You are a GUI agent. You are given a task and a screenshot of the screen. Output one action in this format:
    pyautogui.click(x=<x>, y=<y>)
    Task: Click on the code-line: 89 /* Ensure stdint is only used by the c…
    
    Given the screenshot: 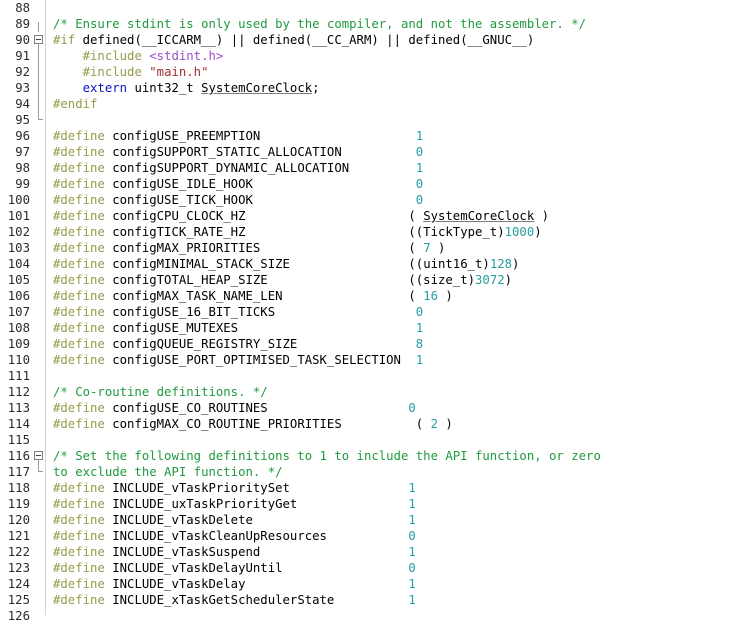 What is the action you would take?
    pyautogui.click(x=365, y=24)
    